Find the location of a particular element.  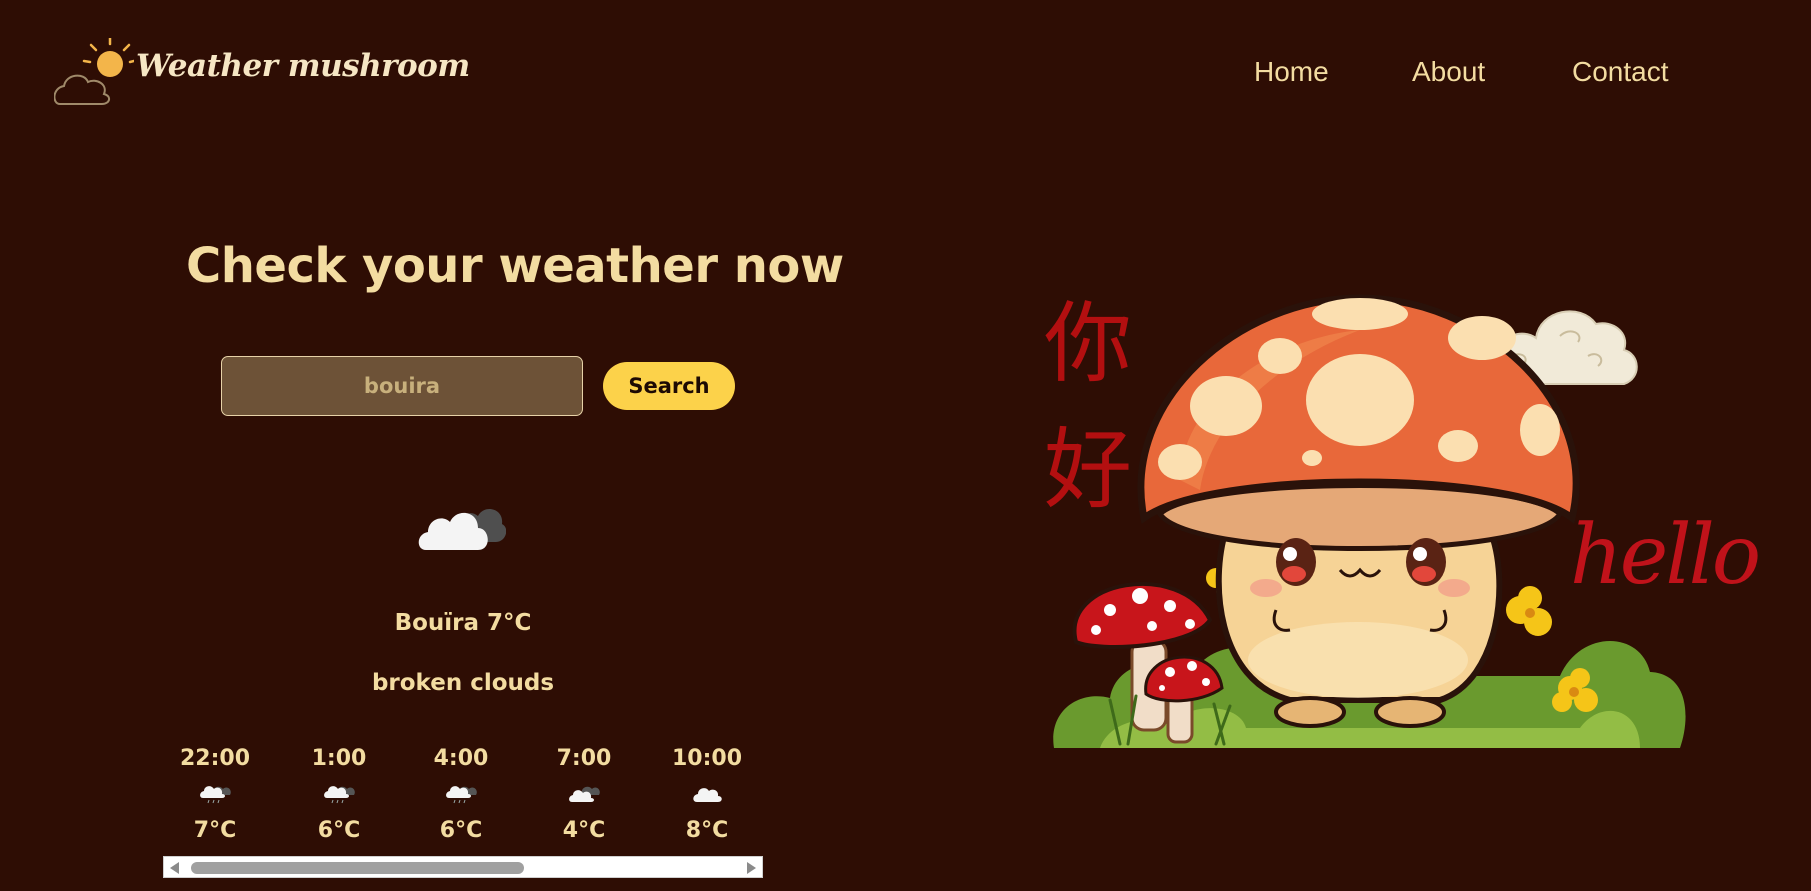

page-title: Check your weather now is located at coordinates (515, 266).